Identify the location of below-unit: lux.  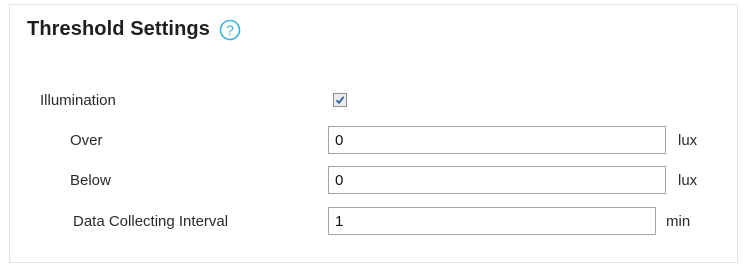
(688, 180).